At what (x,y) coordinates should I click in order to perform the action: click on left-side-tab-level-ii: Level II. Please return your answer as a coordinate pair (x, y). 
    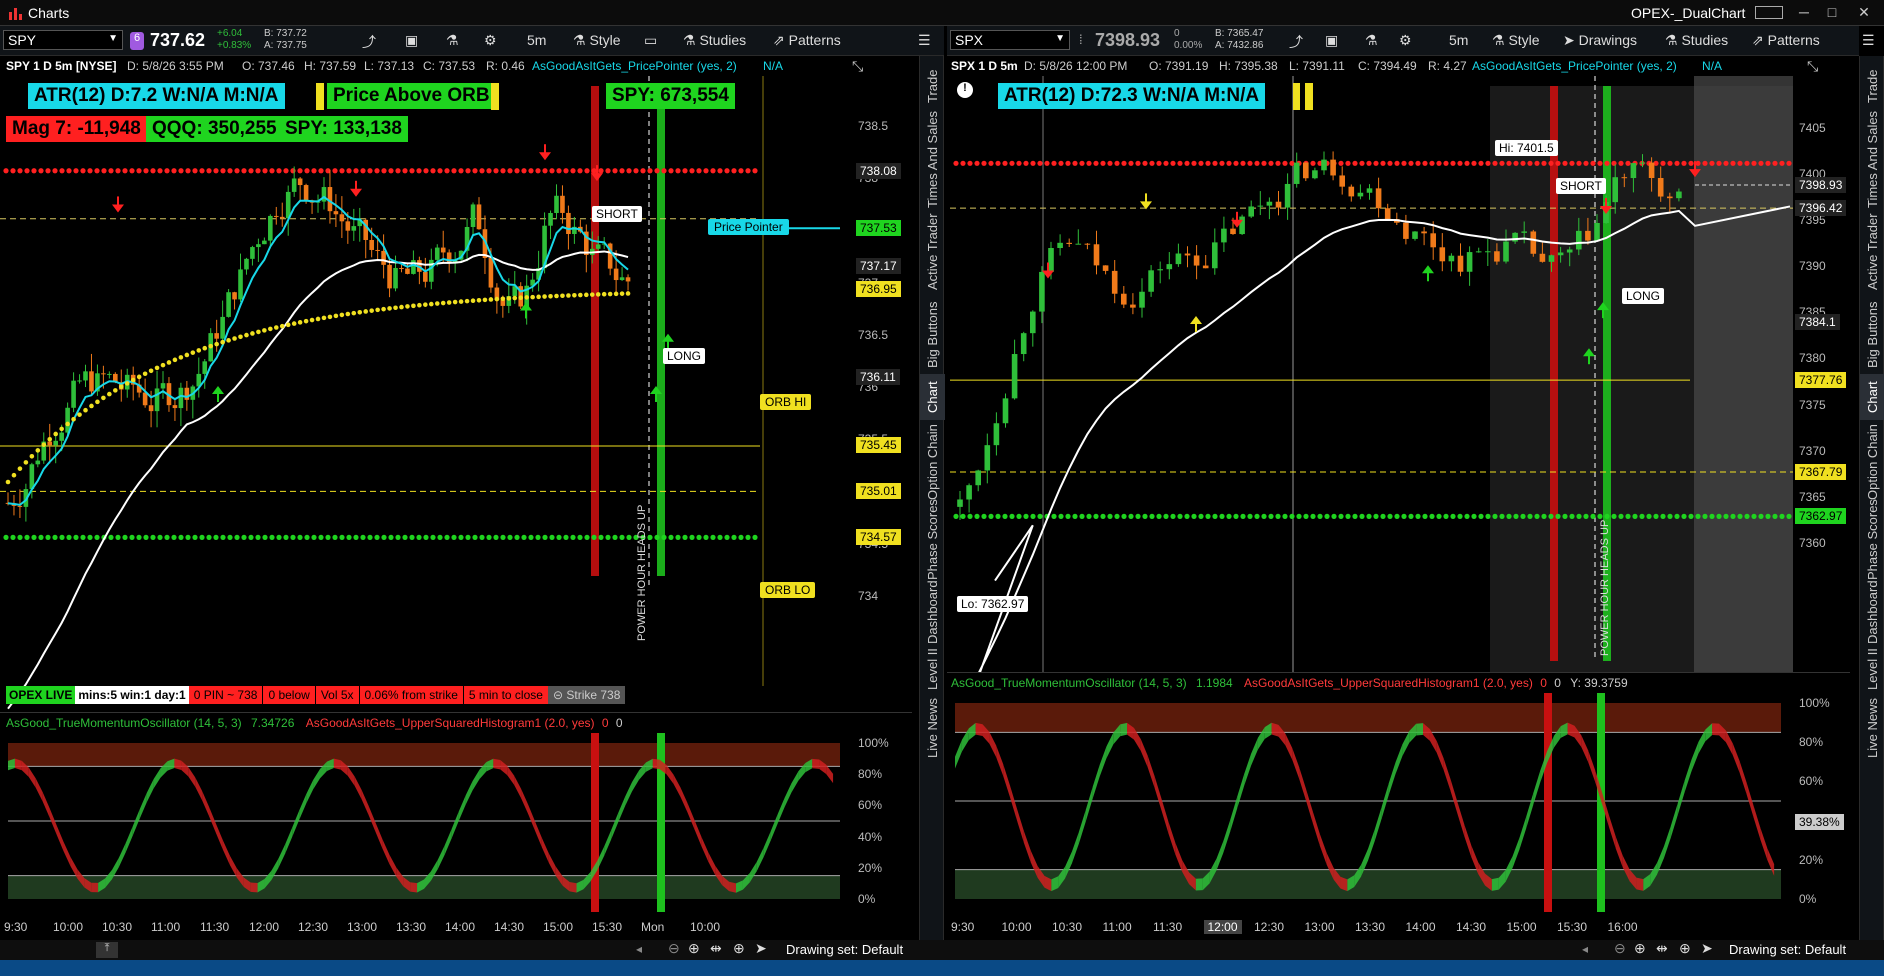
    Looking at the image, I should click on (932, 669).